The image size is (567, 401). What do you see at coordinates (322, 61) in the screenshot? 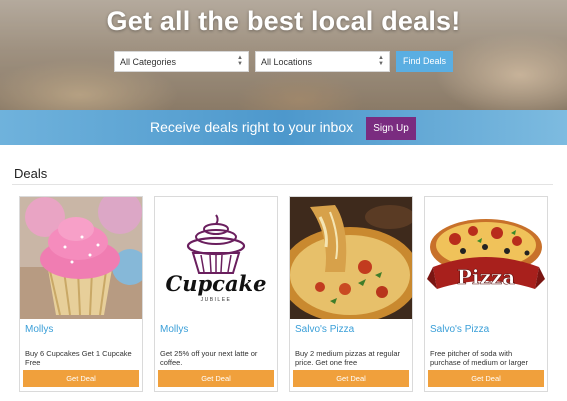
I see `location-select: All Locations ▲ ▼` at bounding box center [322, 61].